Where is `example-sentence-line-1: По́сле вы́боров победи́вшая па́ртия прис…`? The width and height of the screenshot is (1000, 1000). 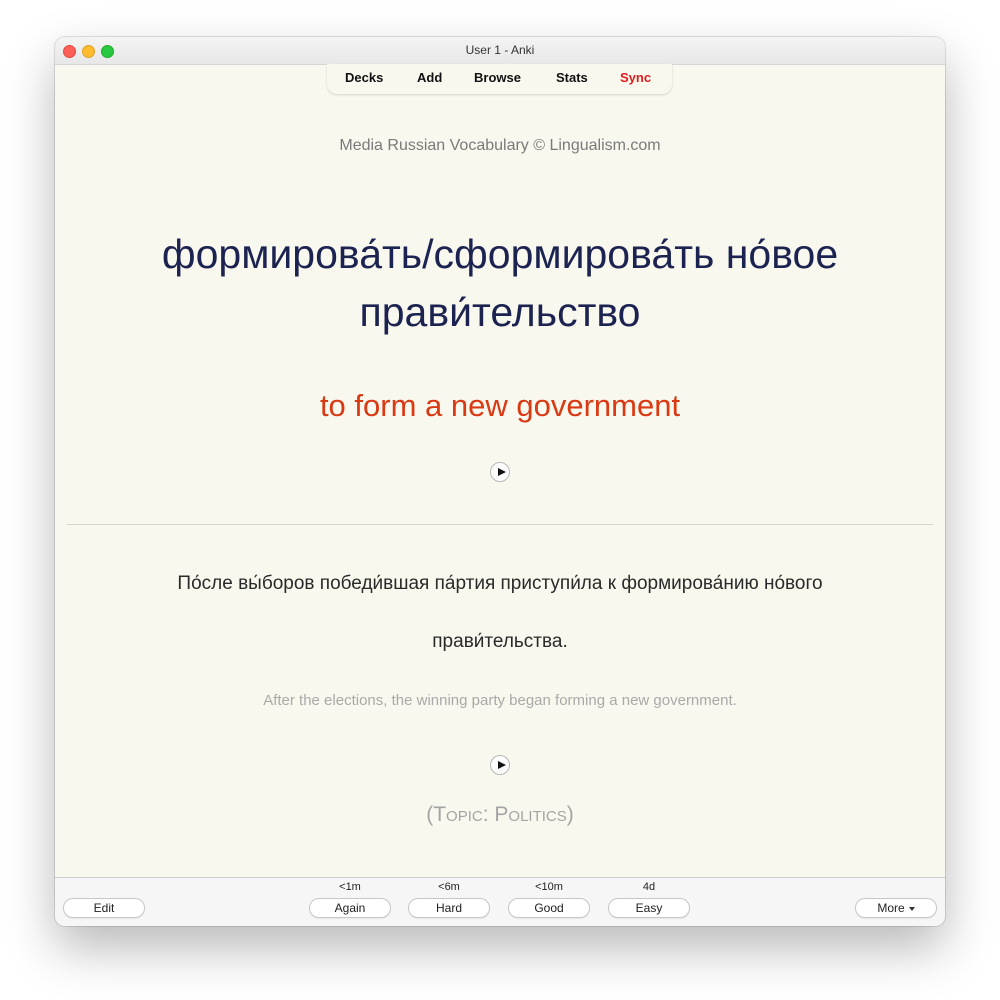 example-sentence-line-1: По́сле вы́боров победи́вшая па́ртия прис… is located at coordinates (500, 583).